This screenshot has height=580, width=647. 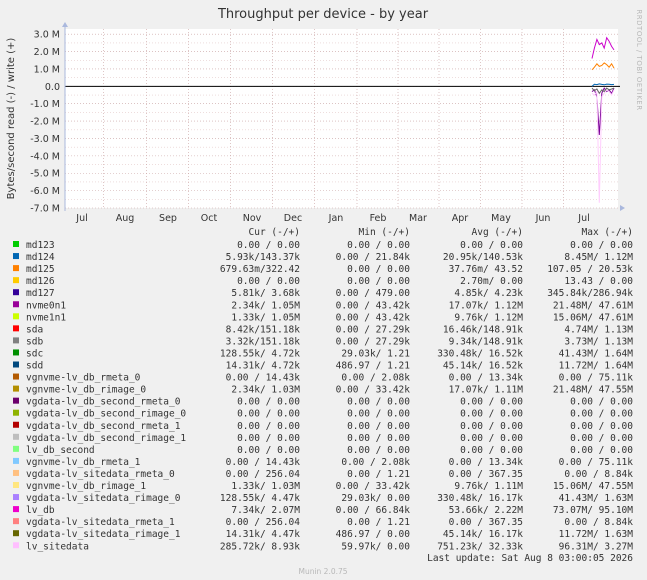 What do you see at coordinates (375, 353) in the screenshot?
I see `legend-min: 29.03k/ 1.21` at bounding box center [375, 353].